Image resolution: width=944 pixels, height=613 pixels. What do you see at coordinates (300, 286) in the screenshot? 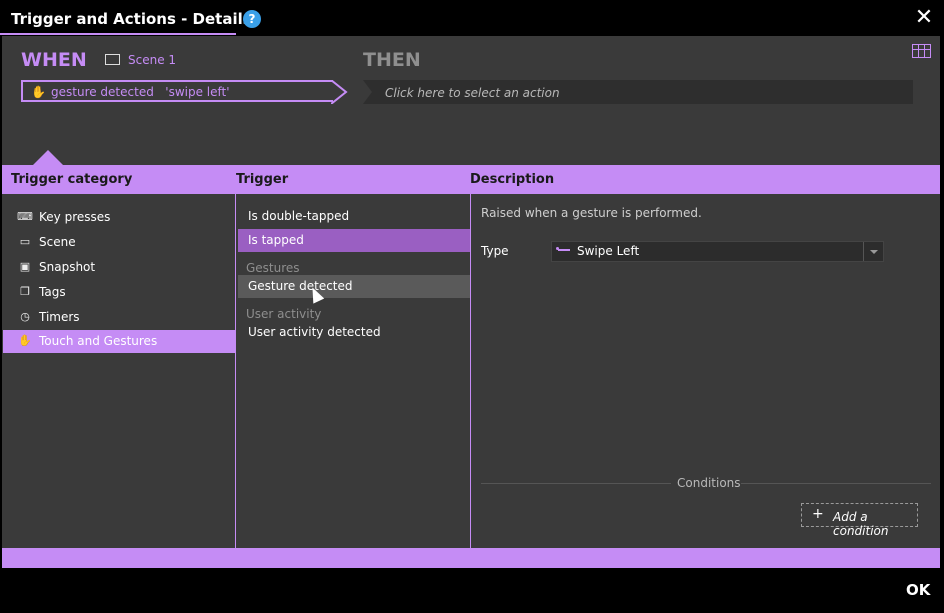
I see `trigger-label: Gesture detected` at bounding box center [300, 286].